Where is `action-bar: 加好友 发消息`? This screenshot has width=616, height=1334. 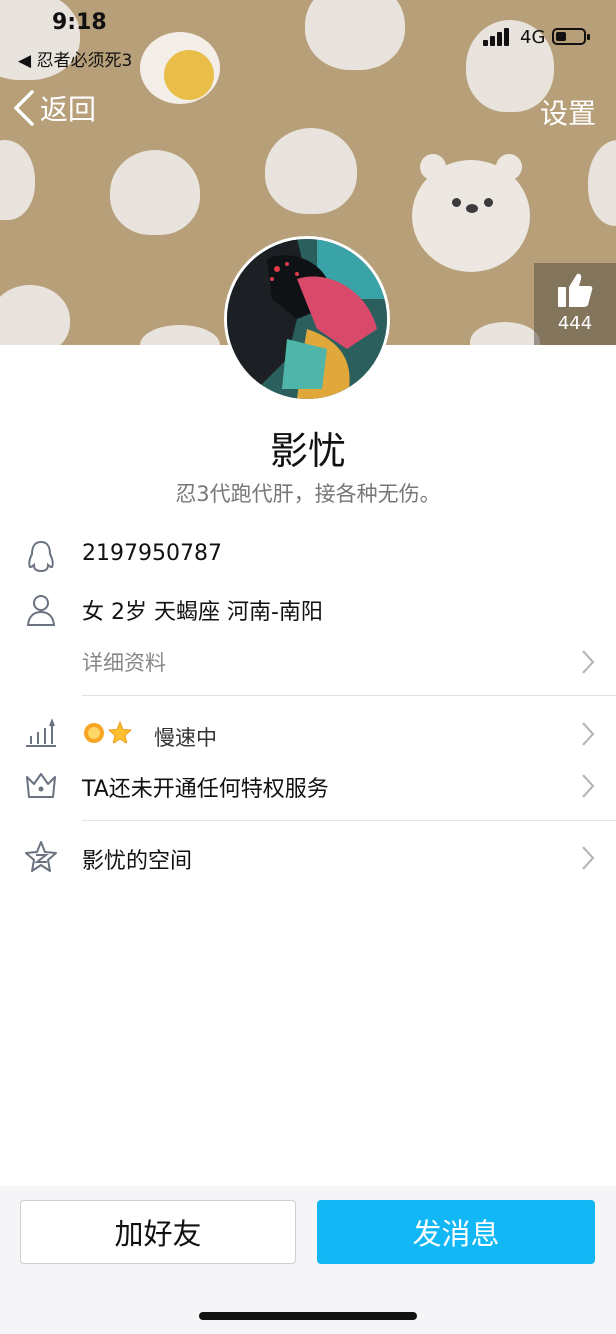 action-bar: 加好友 发消息 is located at coordinates (308, 1260).